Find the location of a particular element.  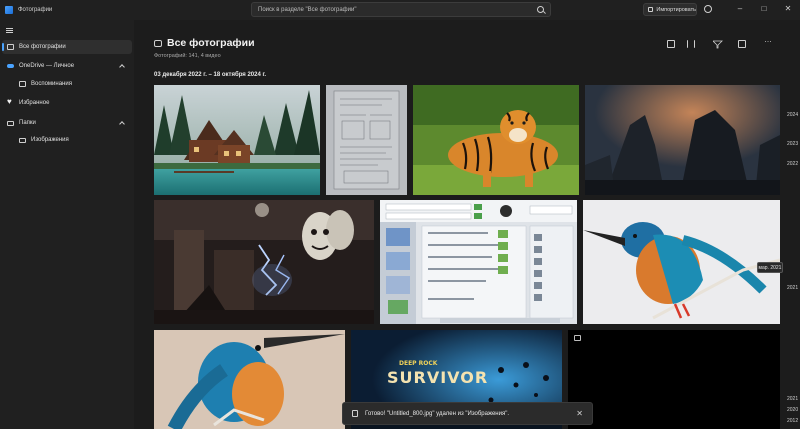

page-title: Все фотографии is located at coordinates (204, 43).